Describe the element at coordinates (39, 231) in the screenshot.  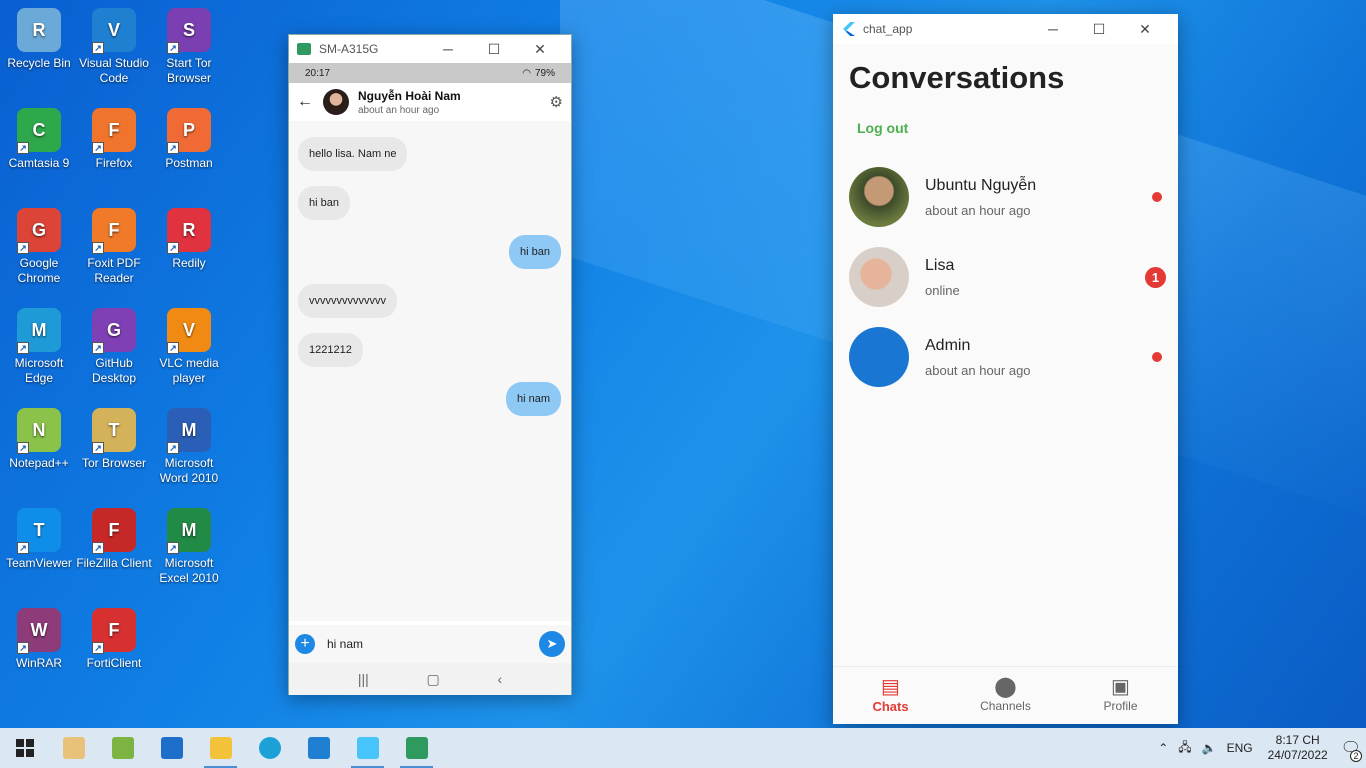
I see `google-chrome-icon: G ↗` at that location.